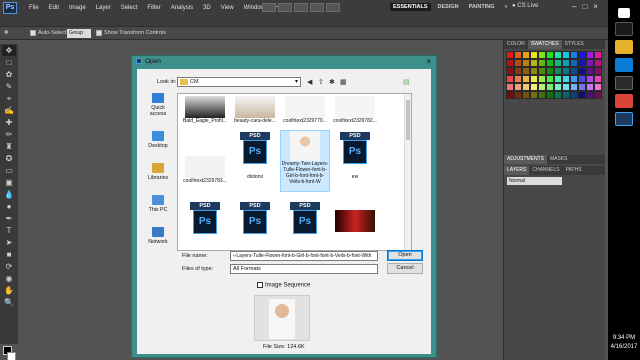 The height and width of the screenshot is (360, 640). What do you see at coordinates (11, 356) in the screenshot?
I see `background-color-swatch` at bounding box center [11, 356].